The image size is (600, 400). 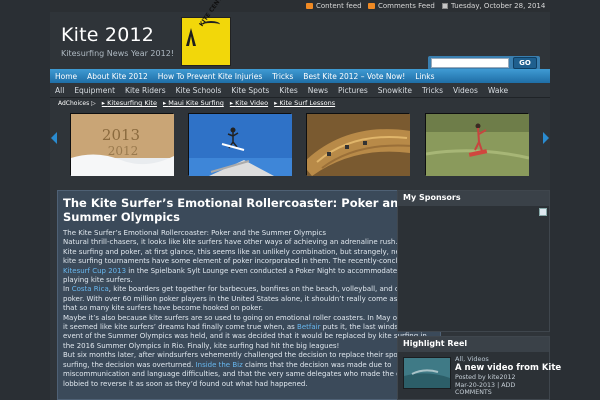 What do you see at coordinates (59, 90) in the screenshot?
I see `category-item-all: All` at bounding box center [59, 90].